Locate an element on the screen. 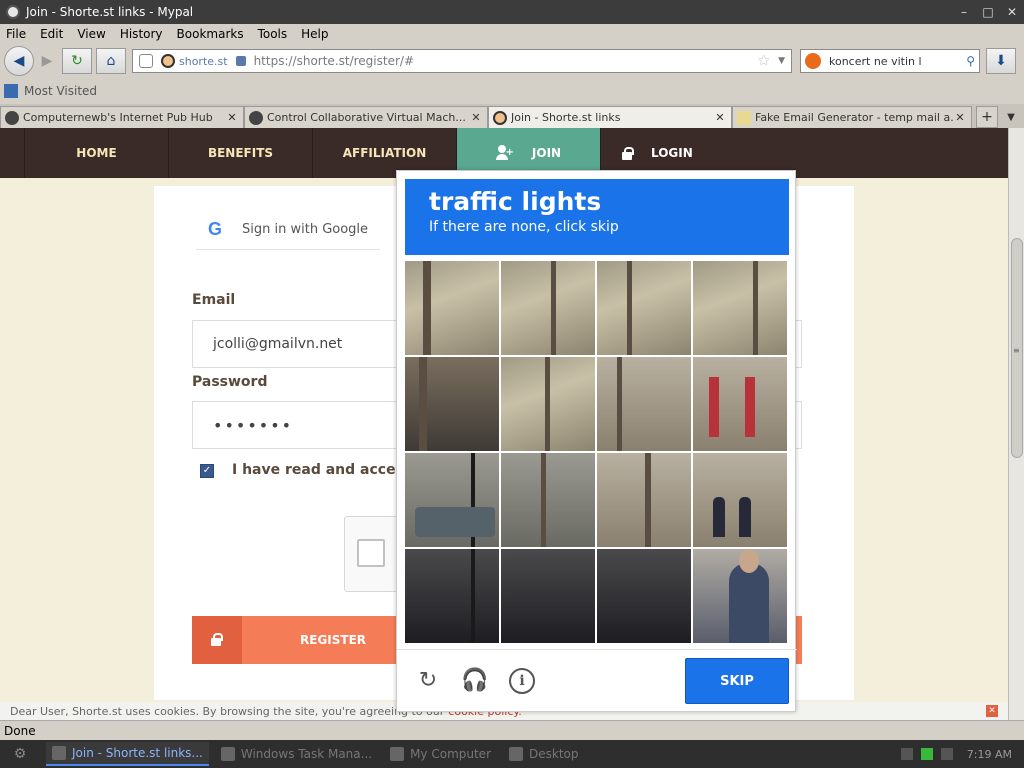 The width and height of the screenshot is (1024, 768). bookmarks-toolbar: Most Visited is located at coordinates (512, 91).